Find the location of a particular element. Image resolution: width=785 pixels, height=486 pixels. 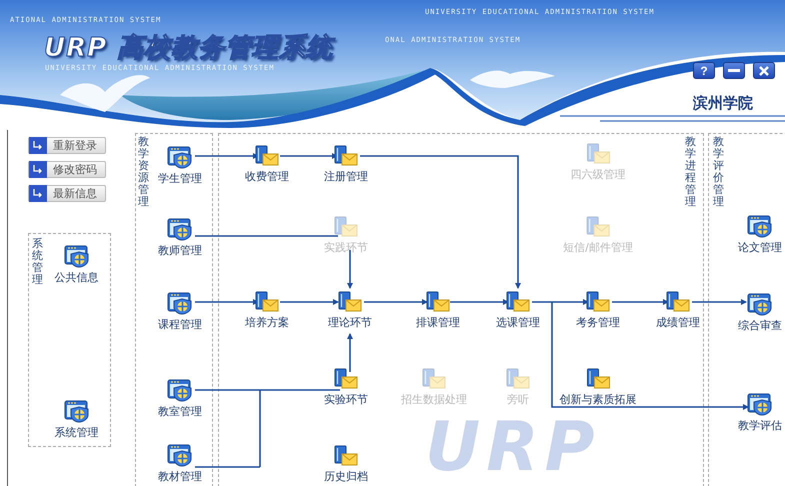

quick-link-button: 最新信息 is located at coordinates (67, 193).